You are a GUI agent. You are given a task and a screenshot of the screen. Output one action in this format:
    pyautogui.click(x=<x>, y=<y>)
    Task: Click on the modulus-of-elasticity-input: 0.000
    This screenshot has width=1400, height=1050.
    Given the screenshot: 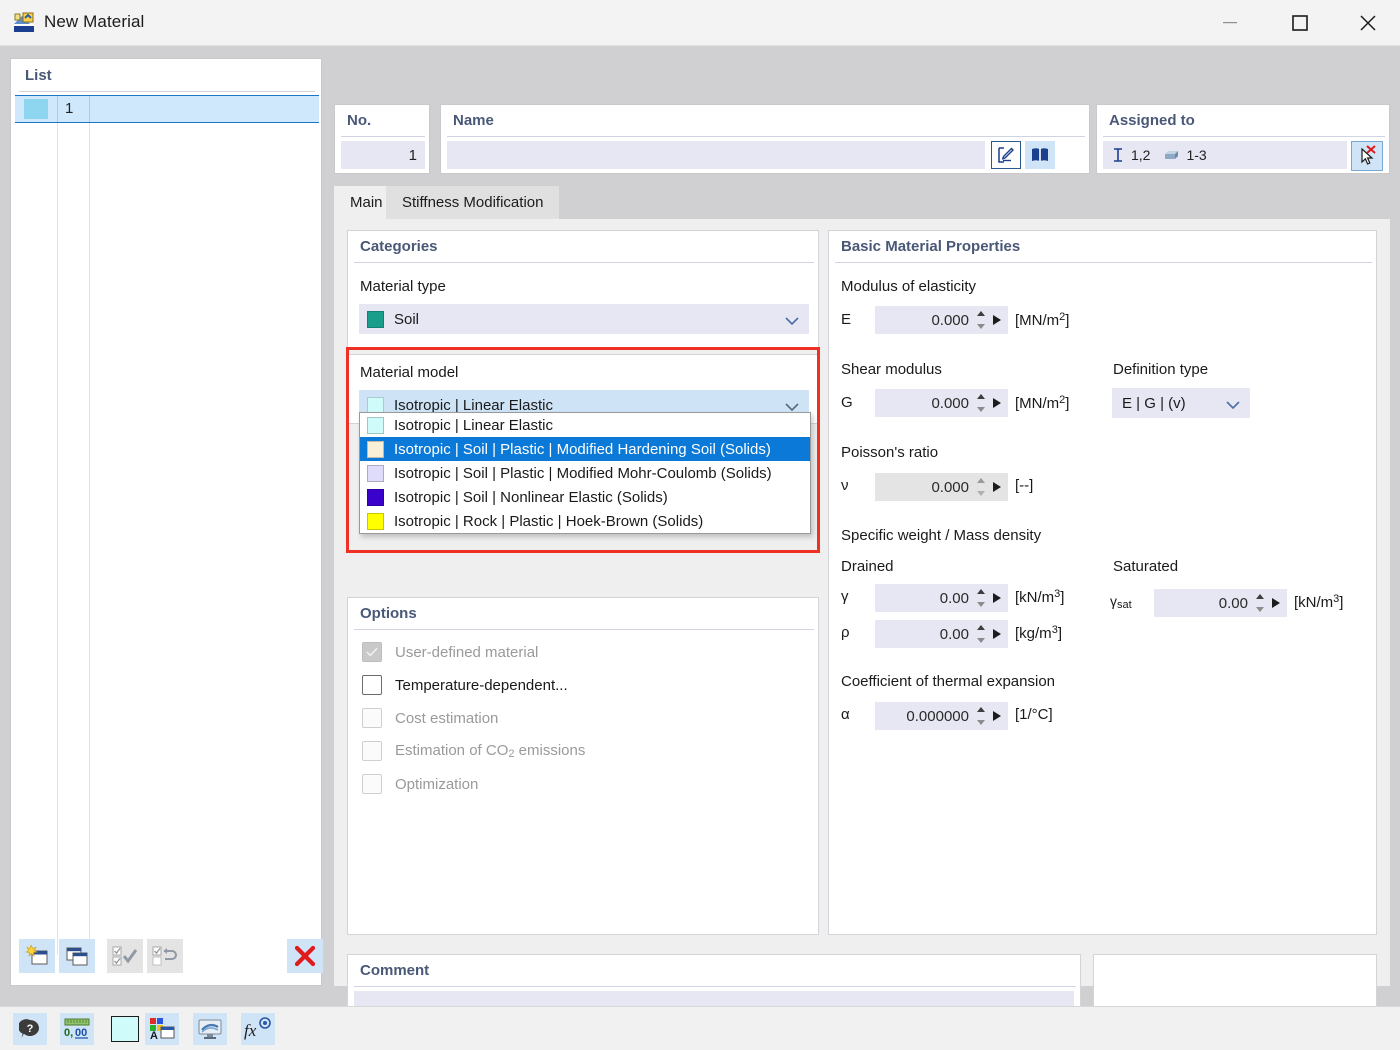 What is the action you would take?
    pyautogui.click(x=941, y=320)
    